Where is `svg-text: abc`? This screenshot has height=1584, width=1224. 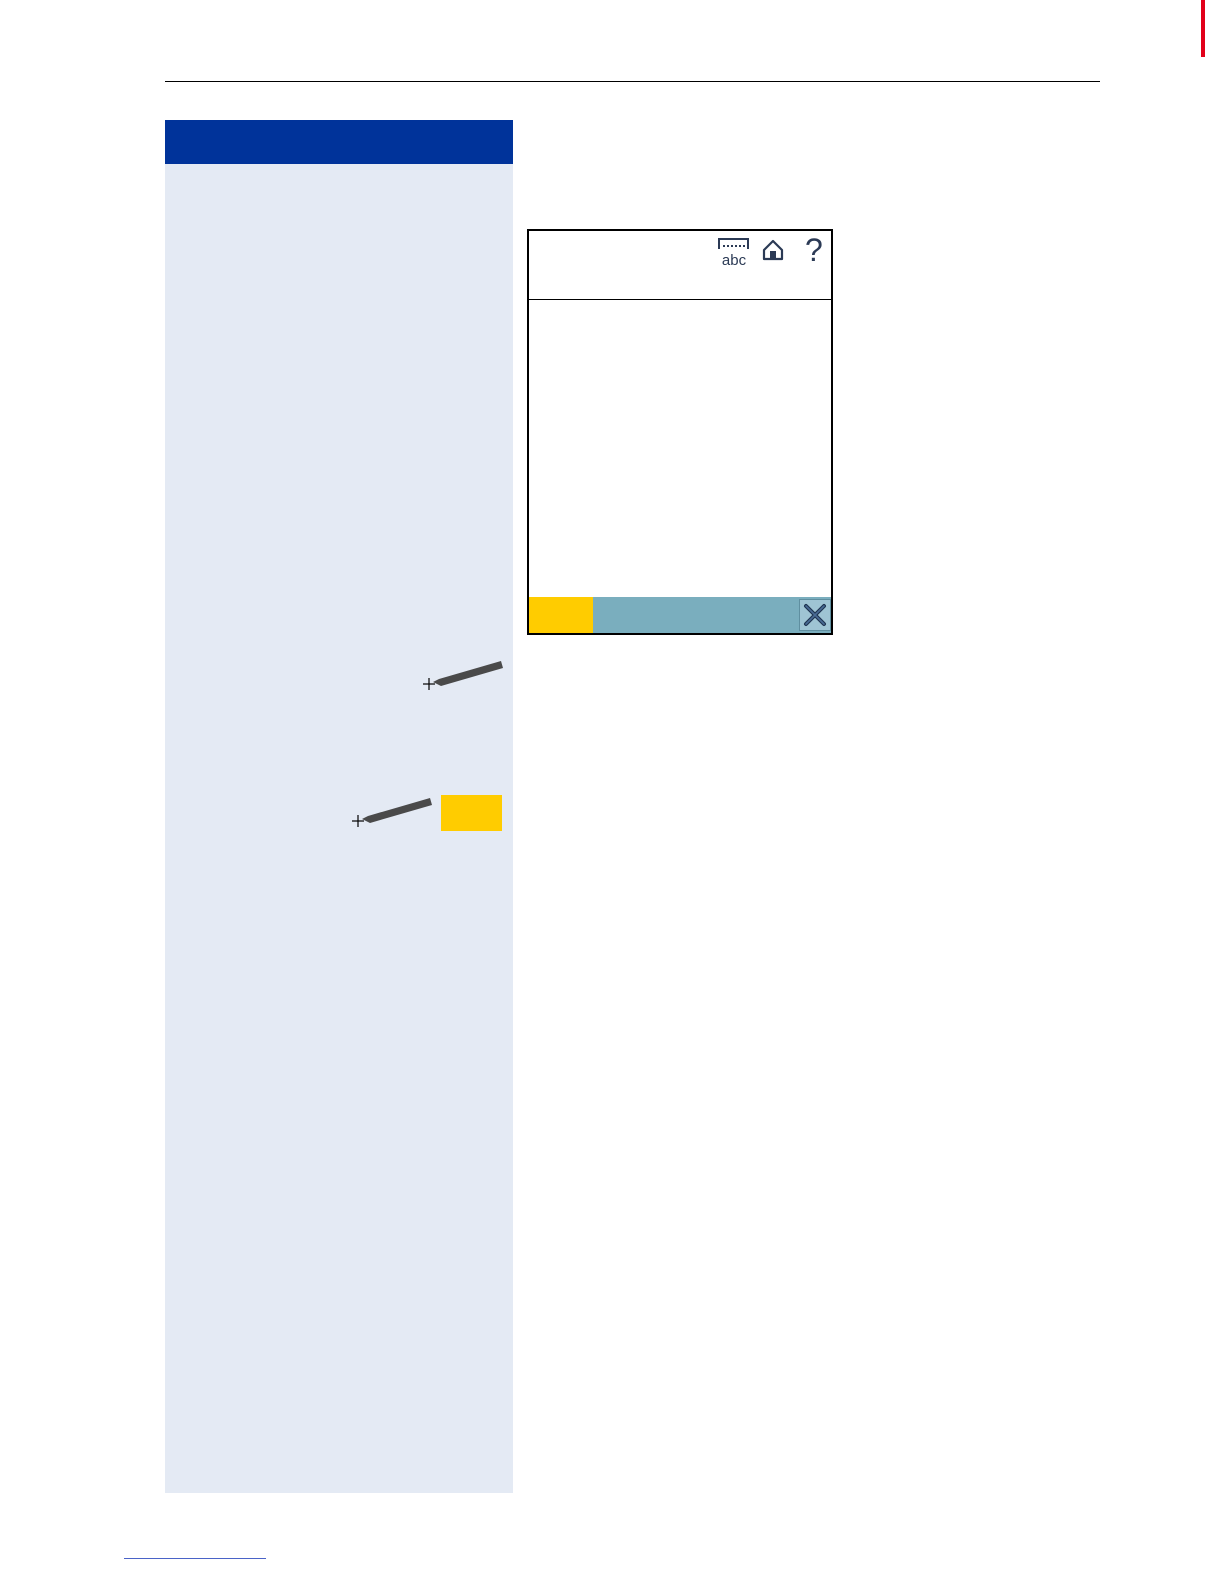
svg-text: abc is located at coordinates (734, 259).